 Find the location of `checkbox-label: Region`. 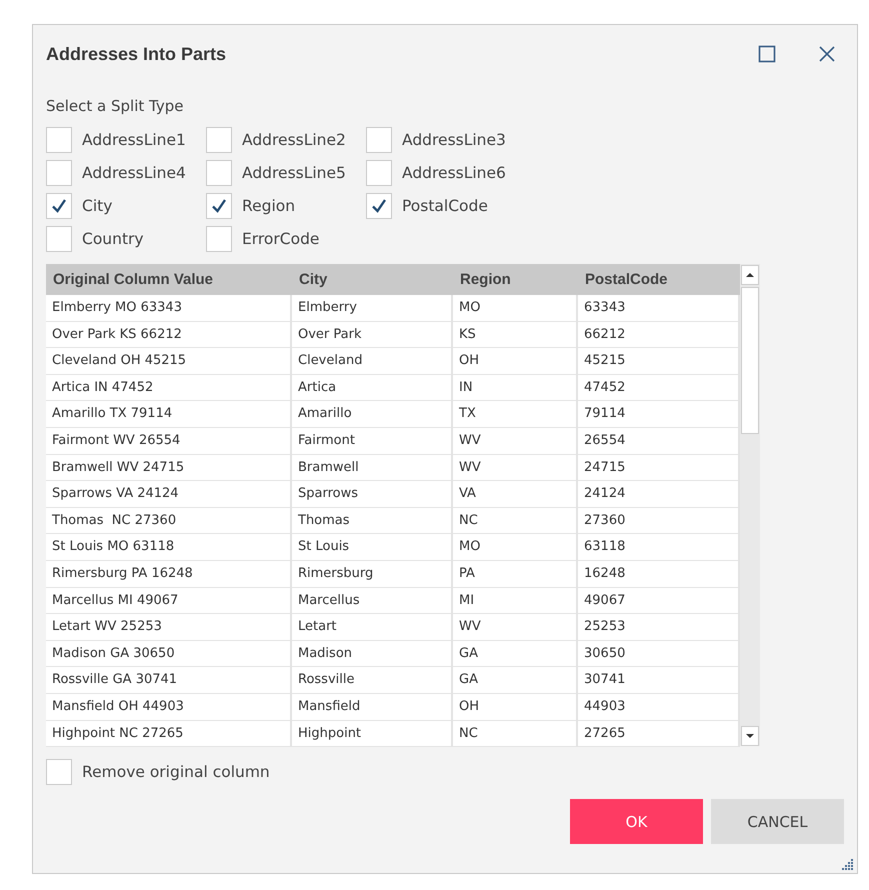

checkbox-label: Region is located at coordinates (269, 206).